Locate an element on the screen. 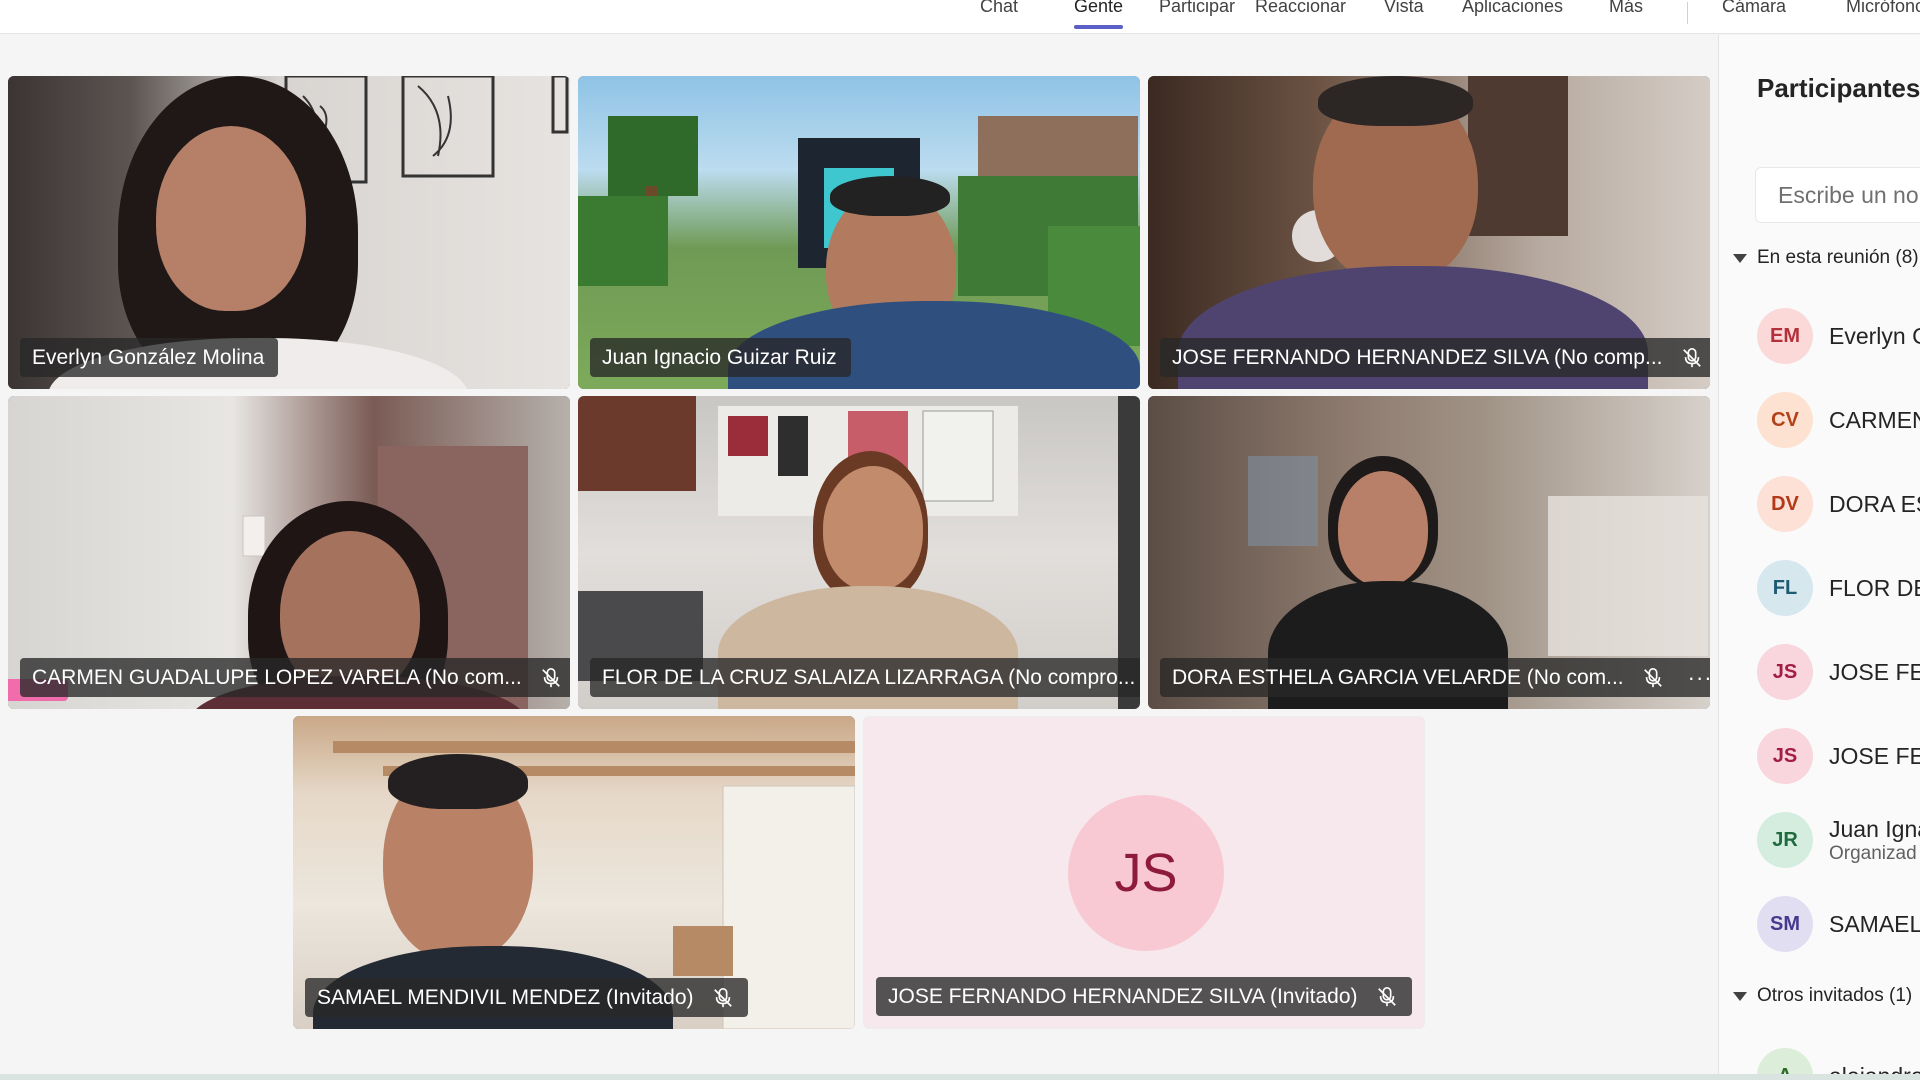 The image size is (1920, 1080). participant-list-item: CV CARMEN is located at coordinates (1838, 420).